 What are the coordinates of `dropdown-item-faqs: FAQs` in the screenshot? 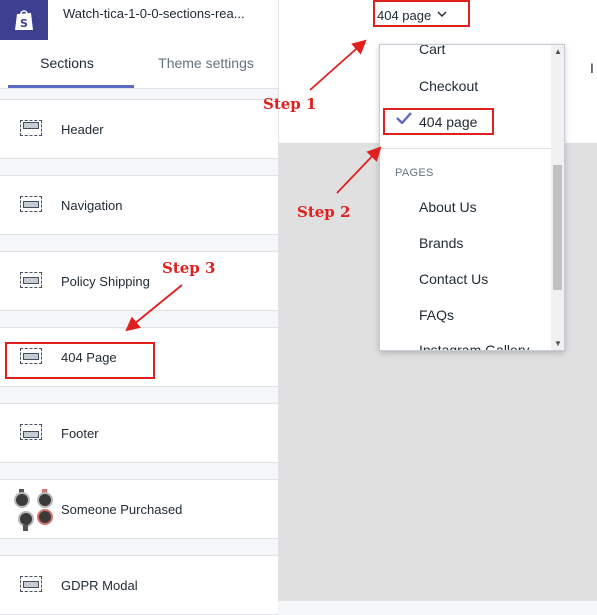 It's located at (436, 315).